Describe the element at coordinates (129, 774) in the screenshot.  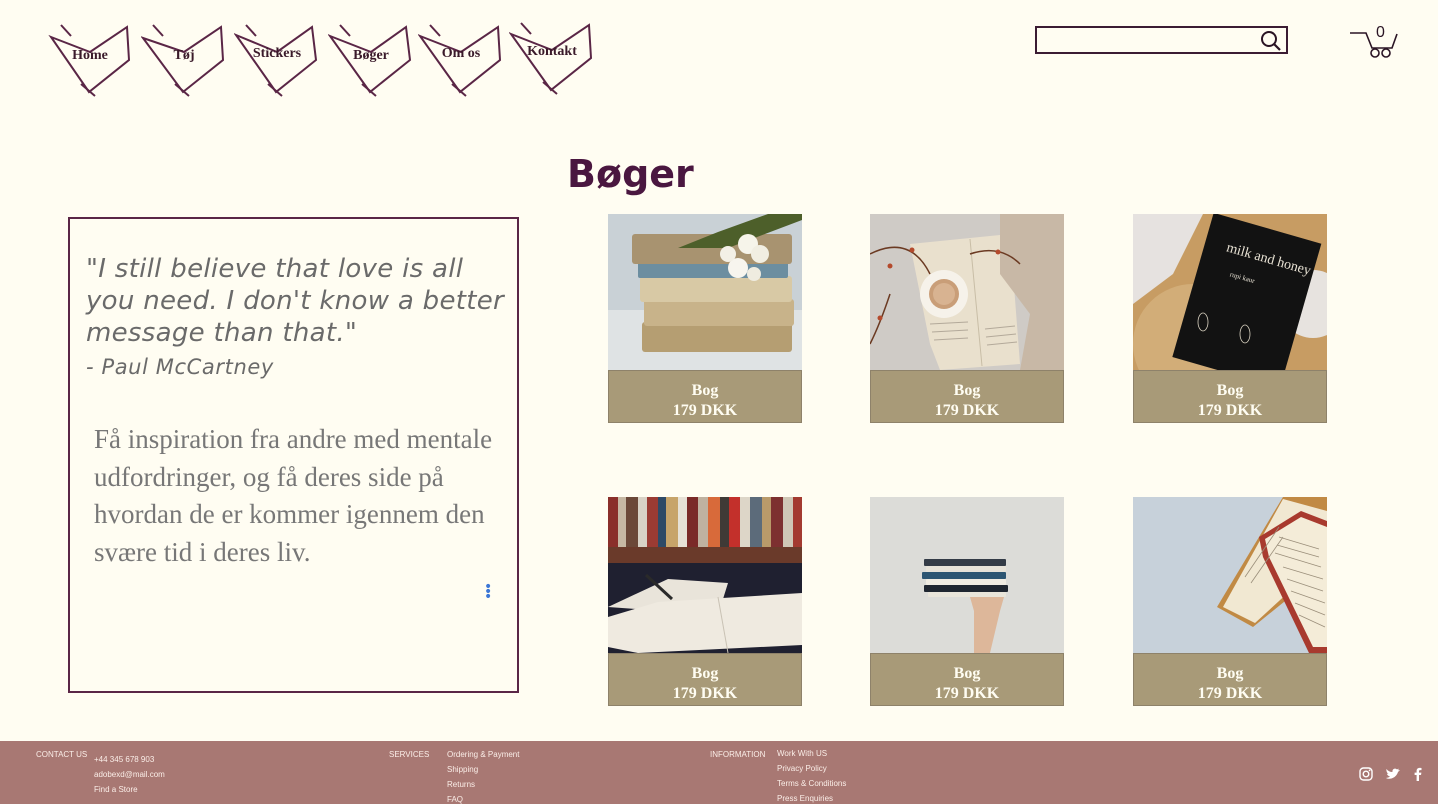
I see `footer-email-link: adobexd@mail.com` at that location.